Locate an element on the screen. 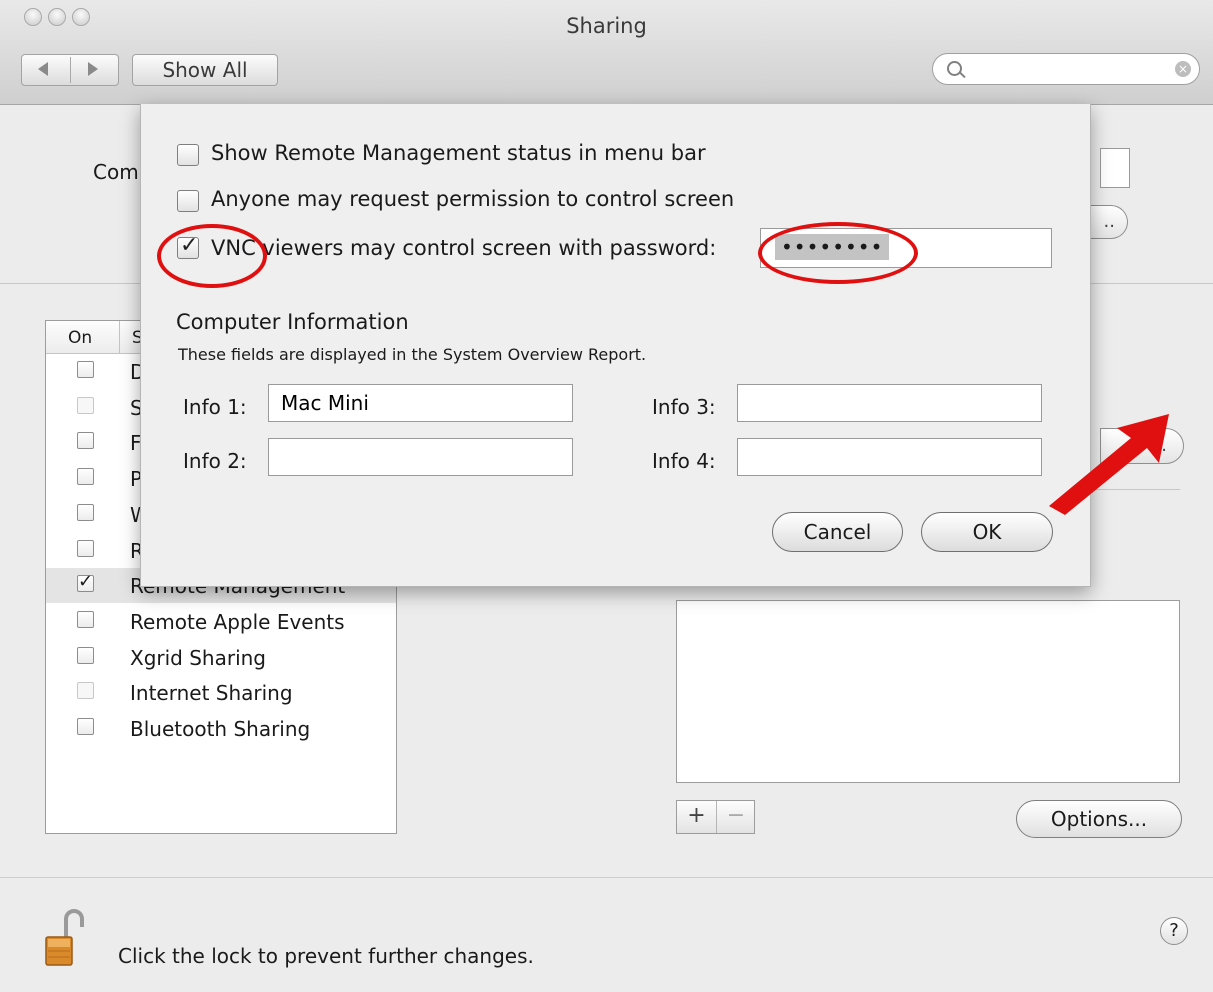 The height and width of the screenshot is (992, 1213). service-row: Internet Sharing is located at coordinates (221, 692).